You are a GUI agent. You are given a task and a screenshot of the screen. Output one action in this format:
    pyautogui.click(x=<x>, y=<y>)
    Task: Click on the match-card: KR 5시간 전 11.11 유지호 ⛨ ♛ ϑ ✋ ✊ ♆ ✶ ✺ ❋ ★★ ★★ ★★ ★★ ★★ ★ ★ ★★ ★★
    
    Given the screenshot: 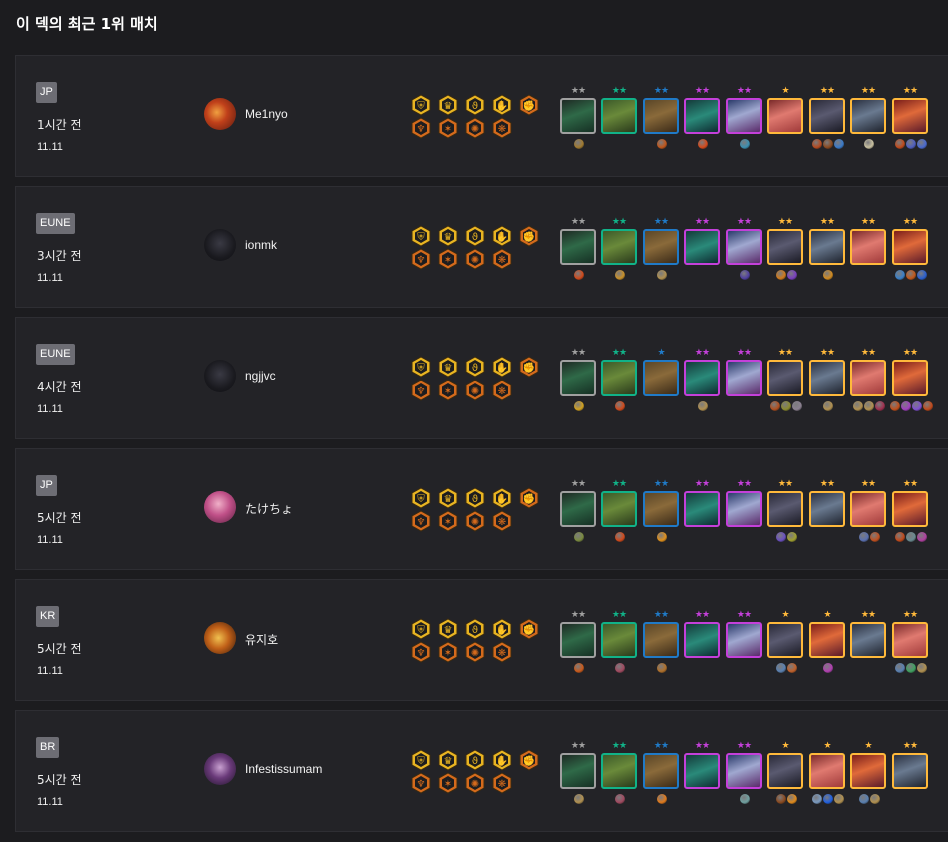 What is the action you would take?
    pyautogui.click(x=481, y=640)
    